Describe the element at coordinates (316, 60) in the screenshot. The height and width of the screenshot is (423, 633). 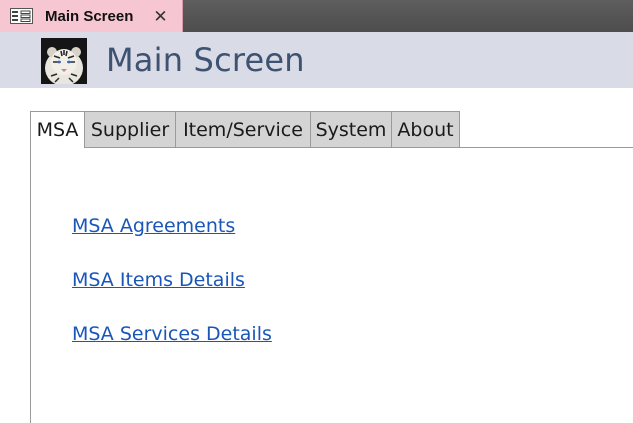
I see `form-header: Main Screen` at that location.